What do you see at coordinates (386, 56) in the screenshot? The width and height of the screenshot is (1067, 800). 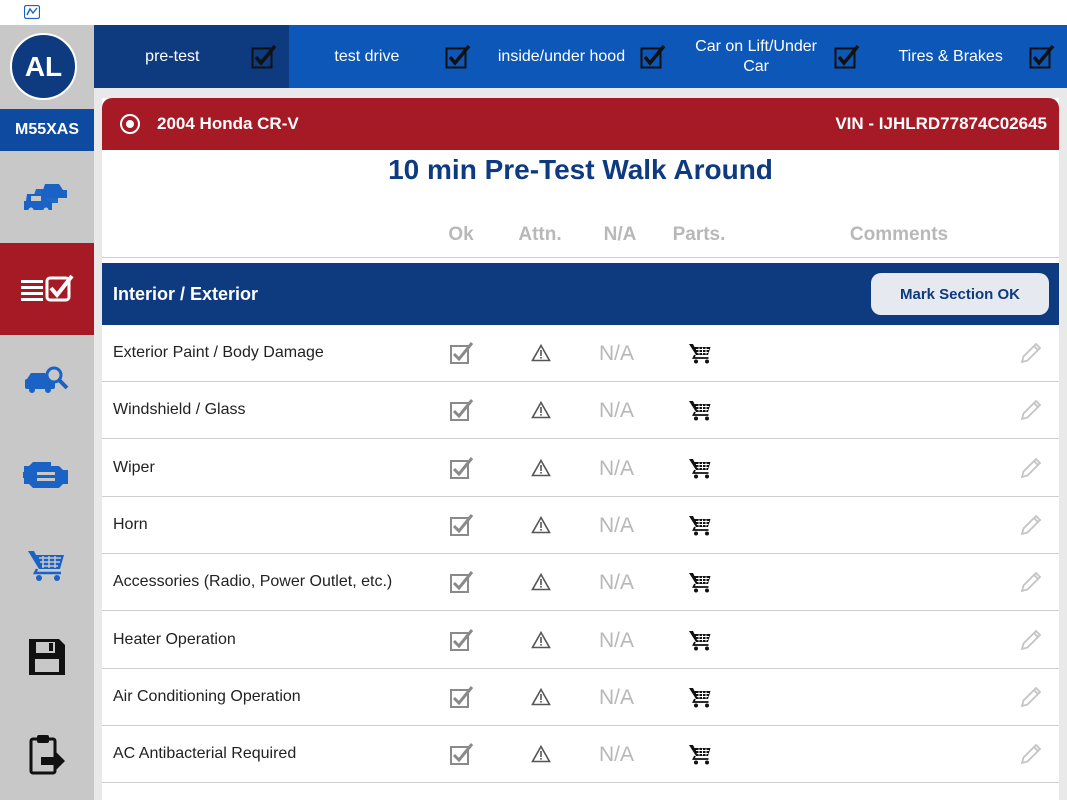 I see `tab-test-drive: test drive` at bounding box center [386, 56].